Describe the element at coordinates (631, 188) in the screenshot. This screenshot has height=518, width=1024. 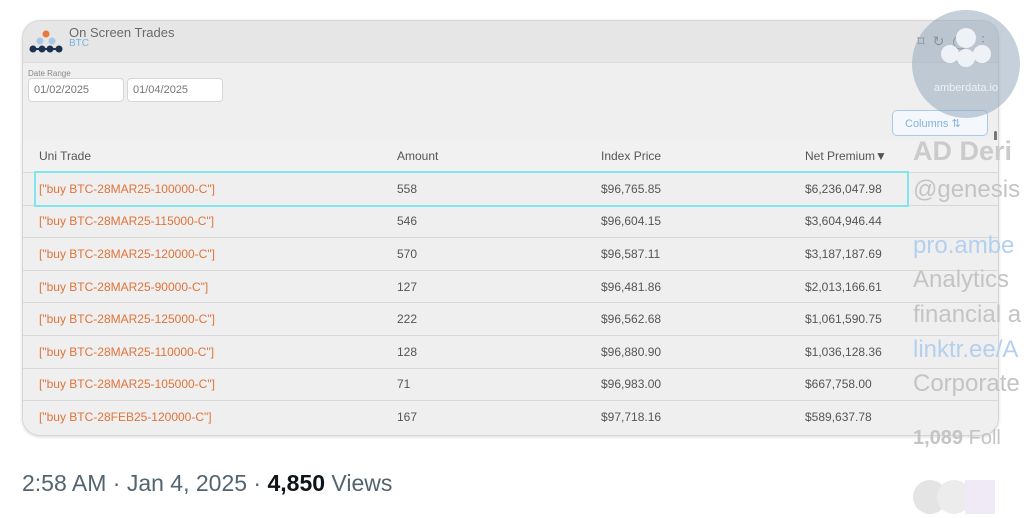
I see `cell-index-price: $96,765.85` at that location.